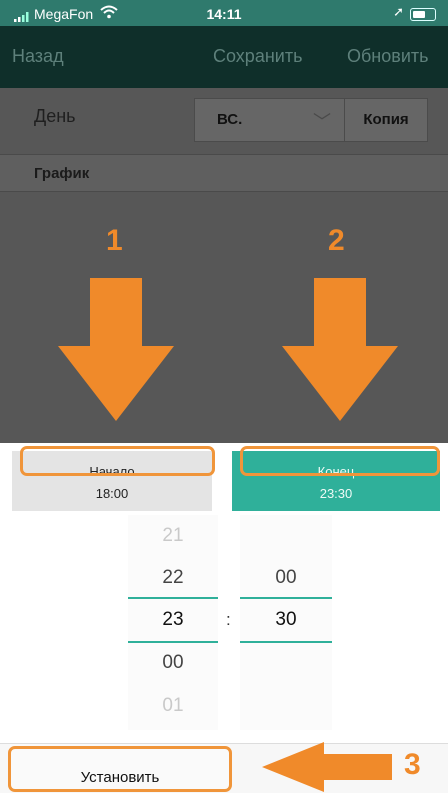 The width and height of the screenshot is (448, 793). I want to click on hour-option: 00, so click(173, 663).